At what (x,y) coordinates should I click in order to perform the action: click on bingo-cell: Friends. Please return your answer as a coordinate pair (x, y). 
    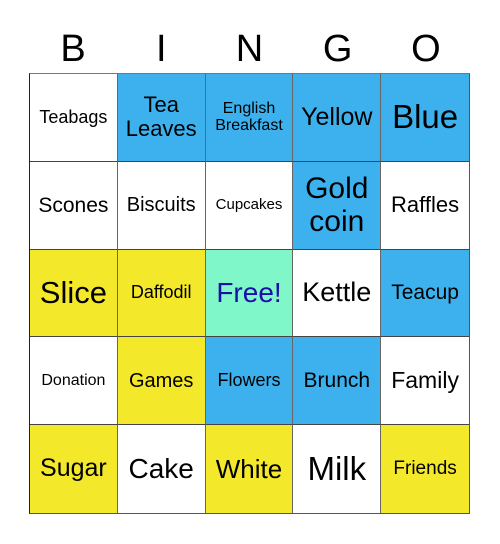
    Looking at the image, I should click on (425, 469).